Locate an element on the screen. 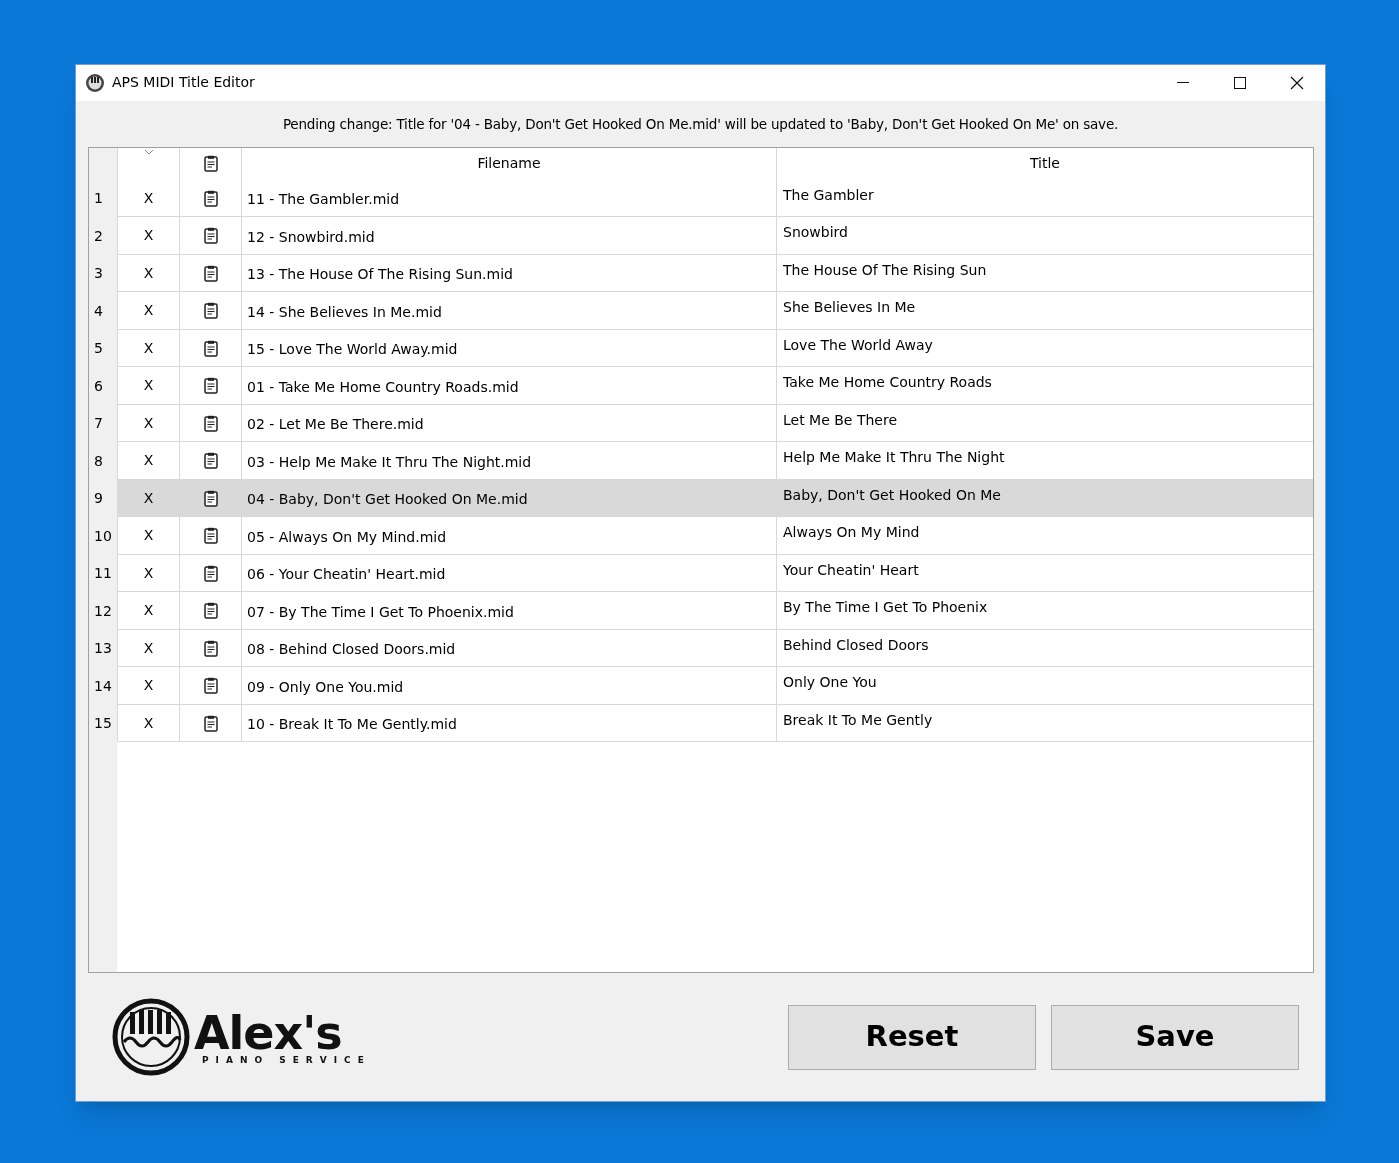 The width and height of the screenshot is (1399, 1163). title-cell: By The Time I Get To Phoenix is located at coordinates (1044, 611).